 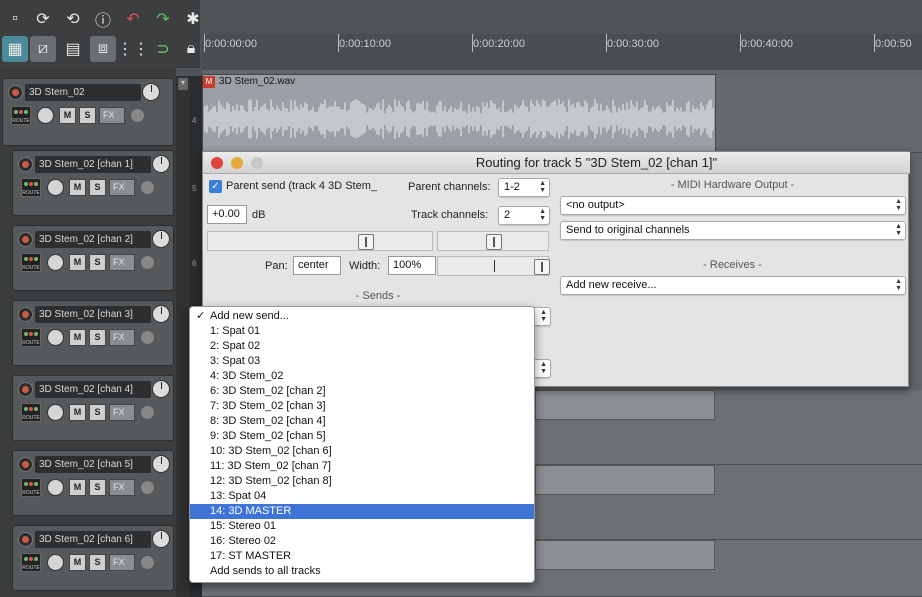 I want to click on width-slider-thumb, so click(x=542, y=267).